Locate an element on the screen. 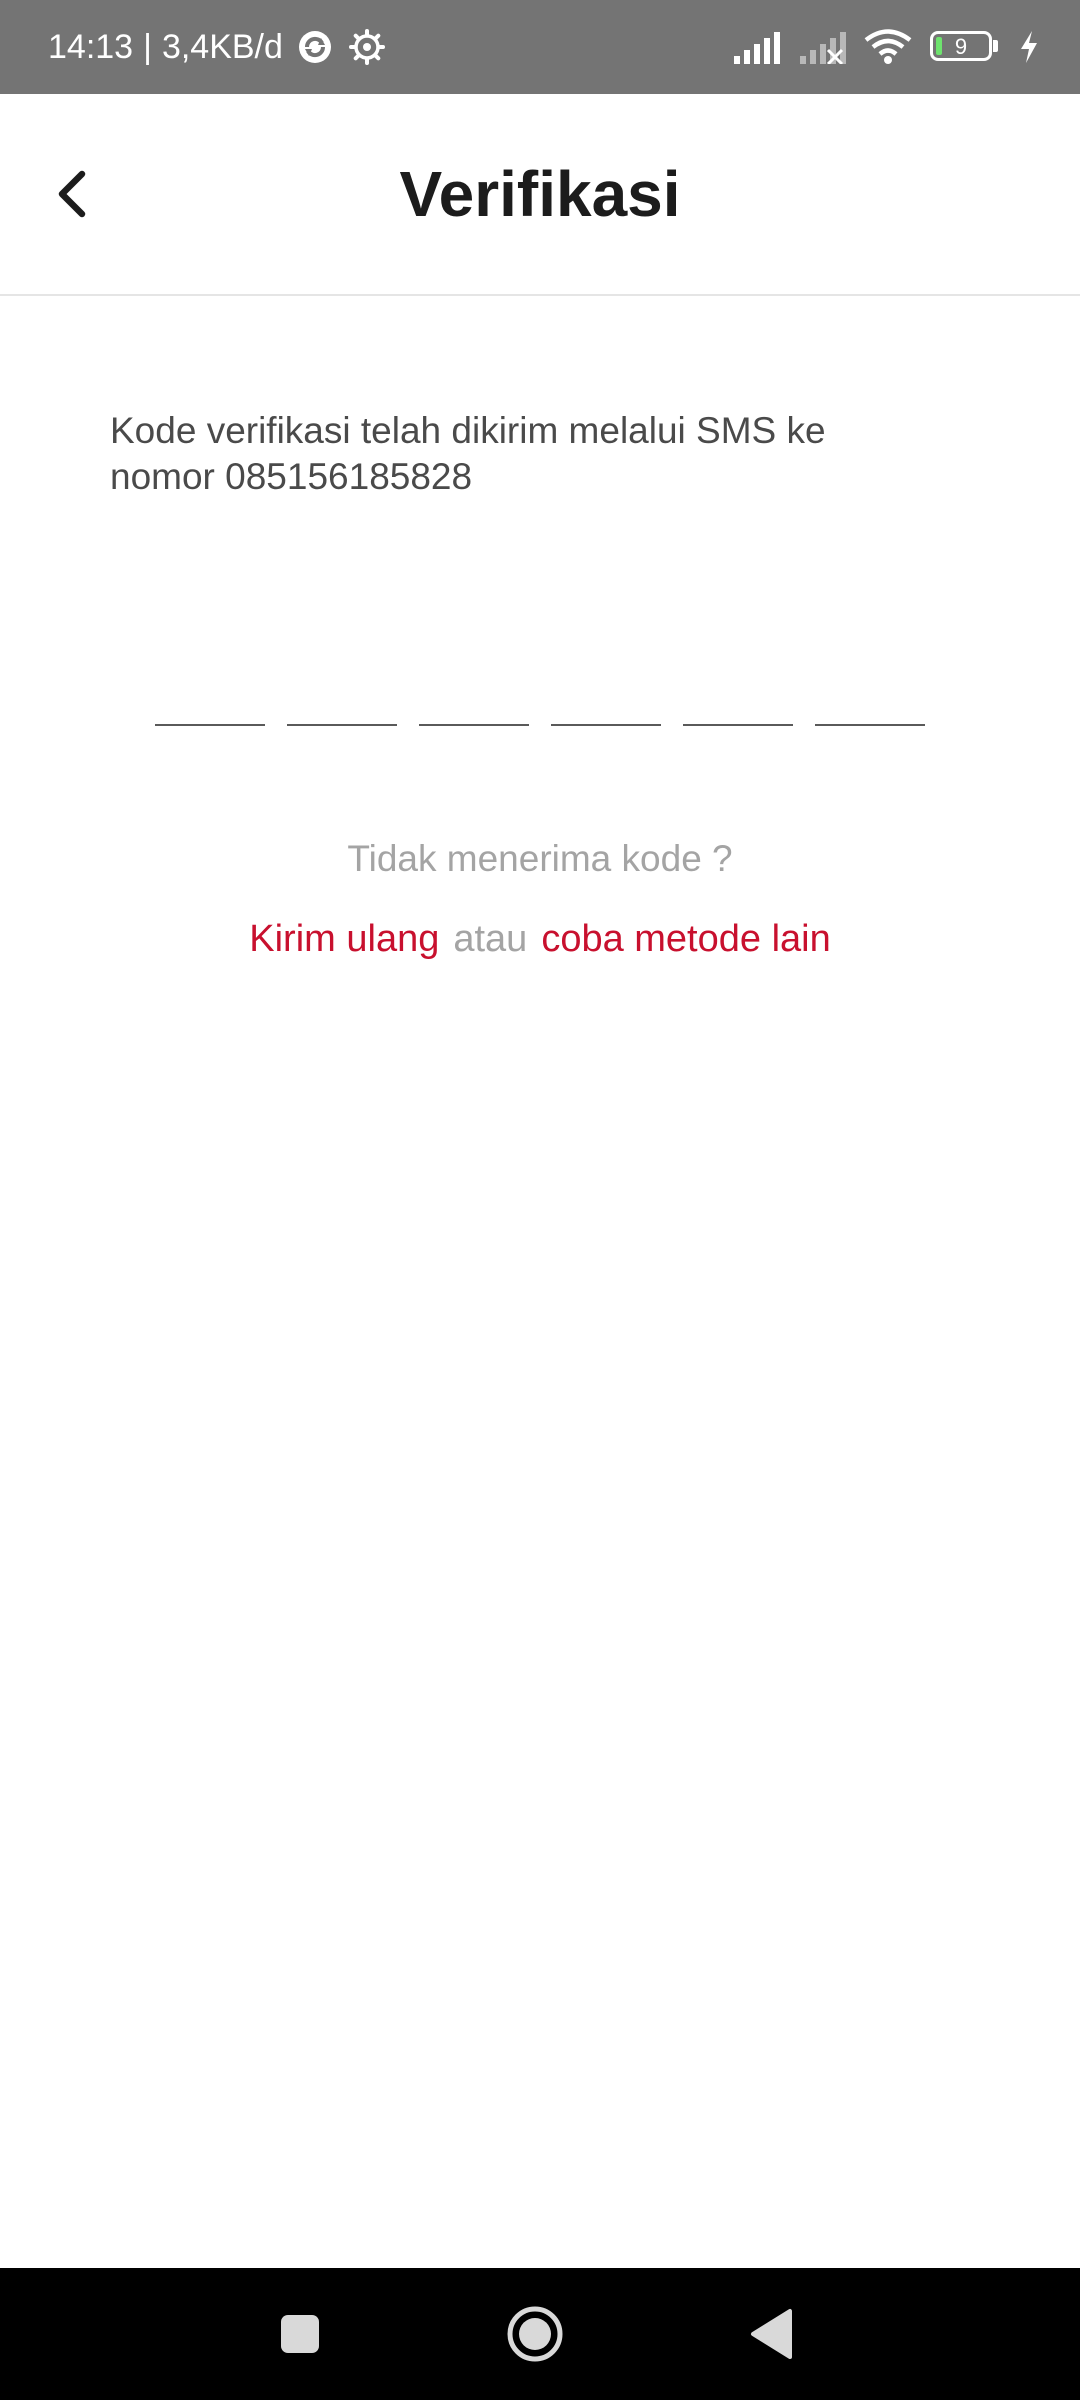  wifi-icon is located at coordinates (888, 47).